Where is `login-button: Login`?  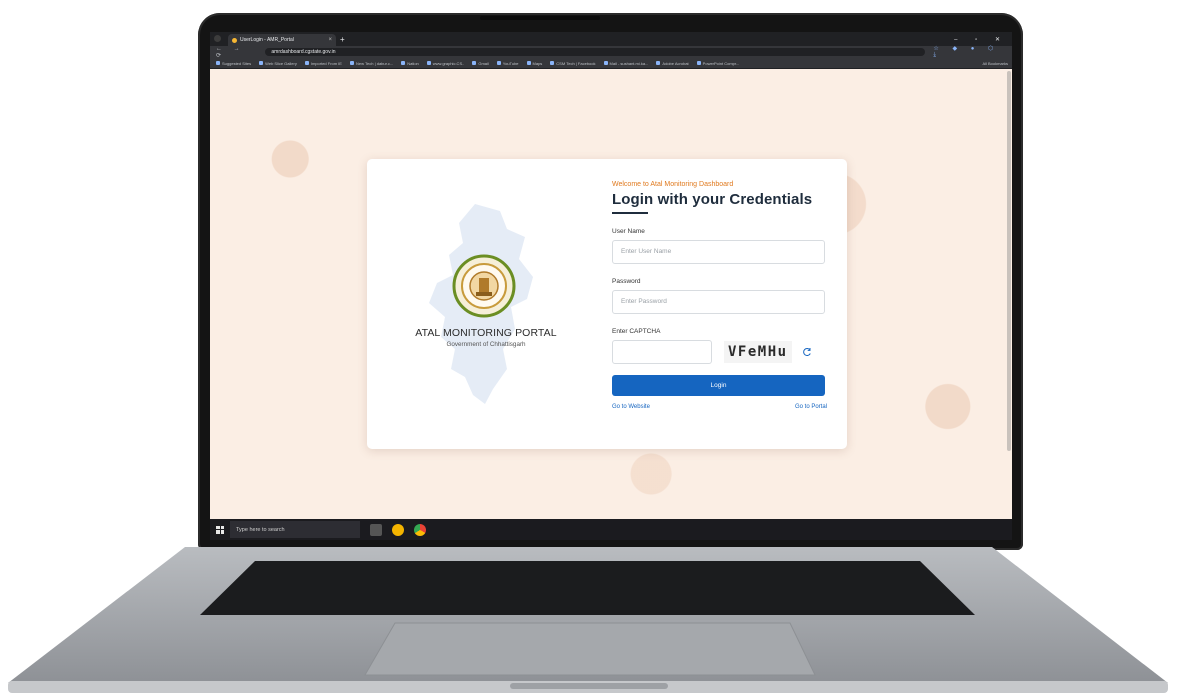 login-button: Login is located at coordinates (718, 385).